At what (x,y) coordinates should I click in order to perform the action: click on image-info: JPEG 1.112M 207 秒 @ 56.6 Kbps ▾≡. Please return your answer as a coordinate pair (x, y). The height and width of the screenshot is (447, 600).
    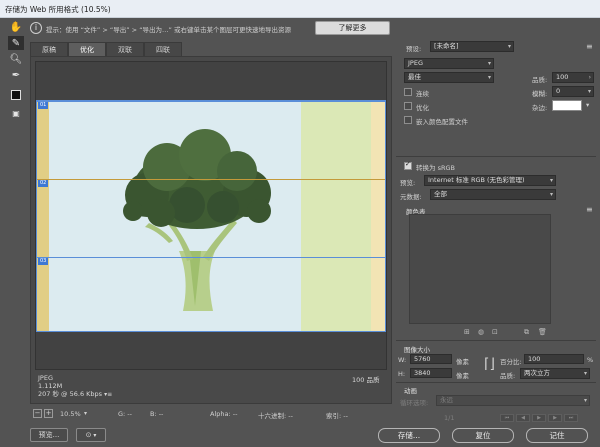
    Looking at the image, I should click on (75, 386).